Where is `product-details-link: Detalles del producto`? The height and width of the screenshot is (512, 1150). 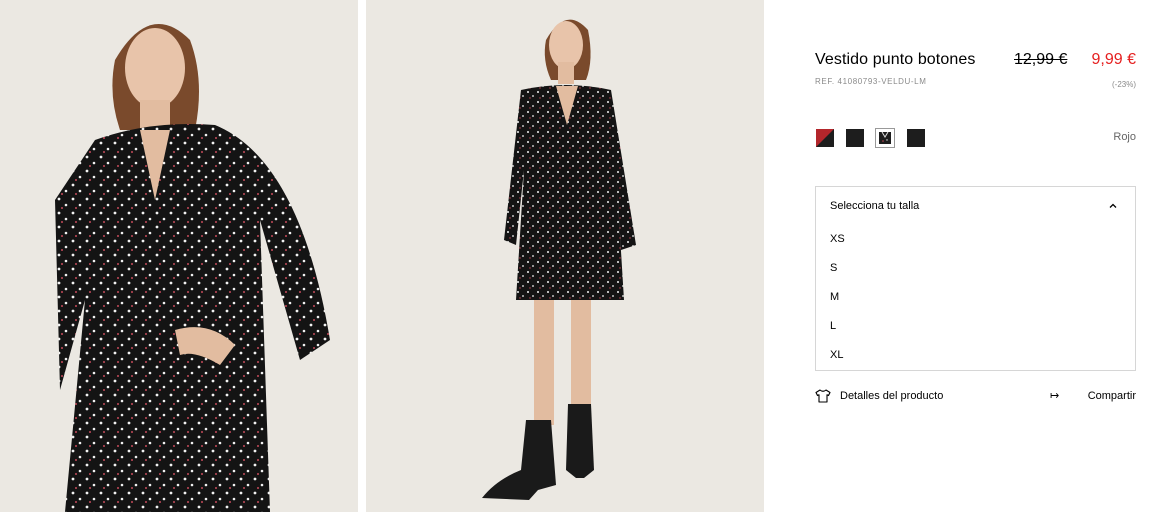
product-details-link: Detalles del producto is located at coordinates (890, 397).